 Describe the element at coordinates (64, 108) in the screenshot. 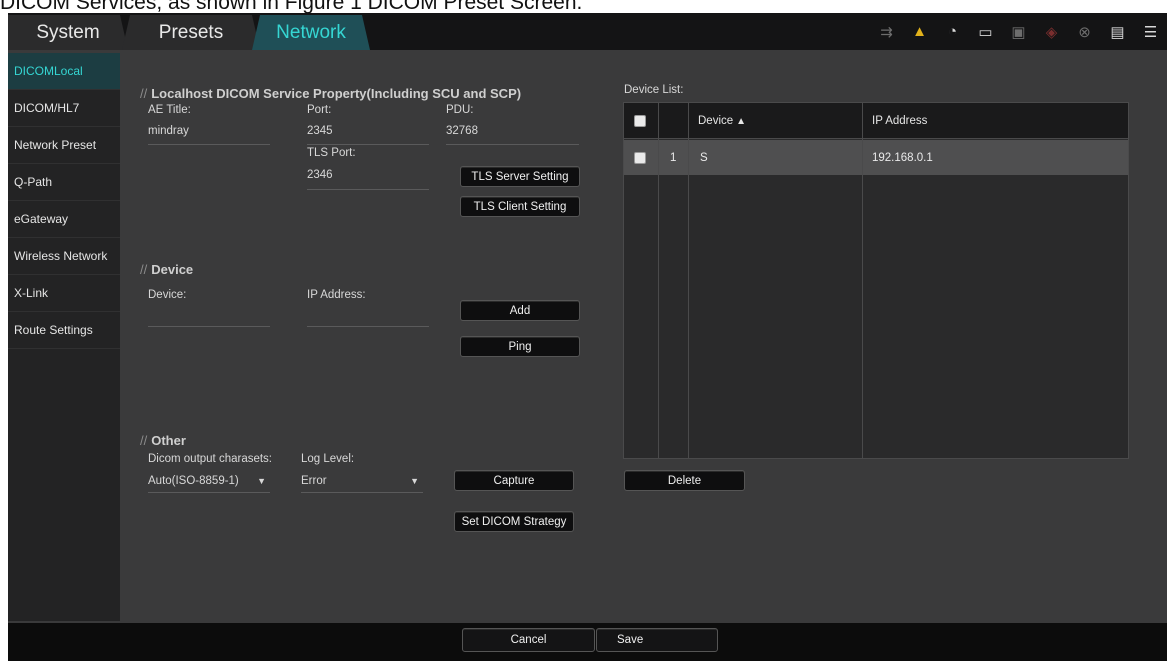

I see `sidebar-item-dicom-hl7: DICOM/HL7` at that location.